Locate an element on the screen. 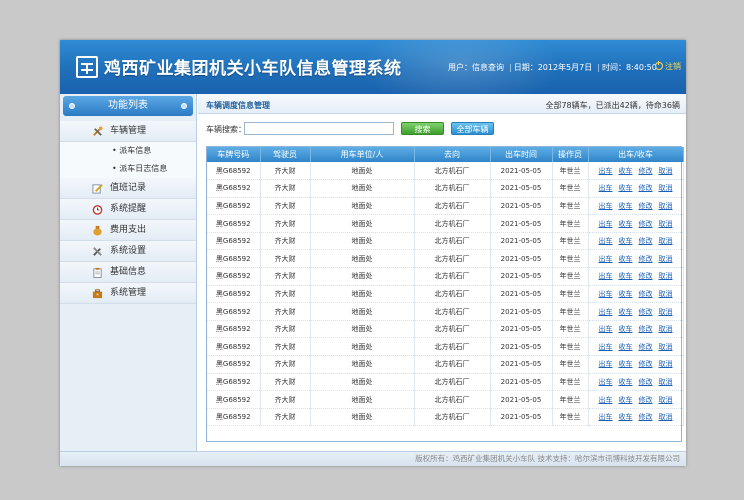 This screenshot has width=744, height=500. actions-cell: 出车 收车 修改 取消 is located at coordinates (636, 294).